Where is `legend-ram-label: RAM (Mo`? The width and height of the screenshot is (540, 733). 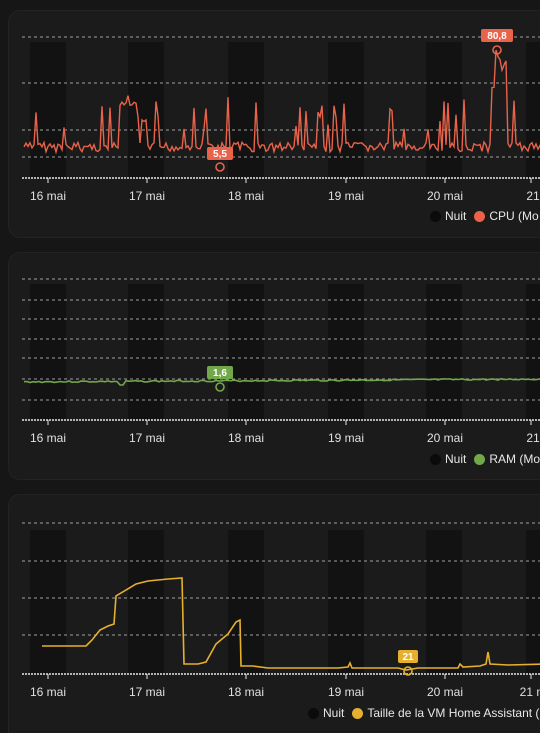 legend-ram-label: RAM (Mo is located at coordinates (514, 459).